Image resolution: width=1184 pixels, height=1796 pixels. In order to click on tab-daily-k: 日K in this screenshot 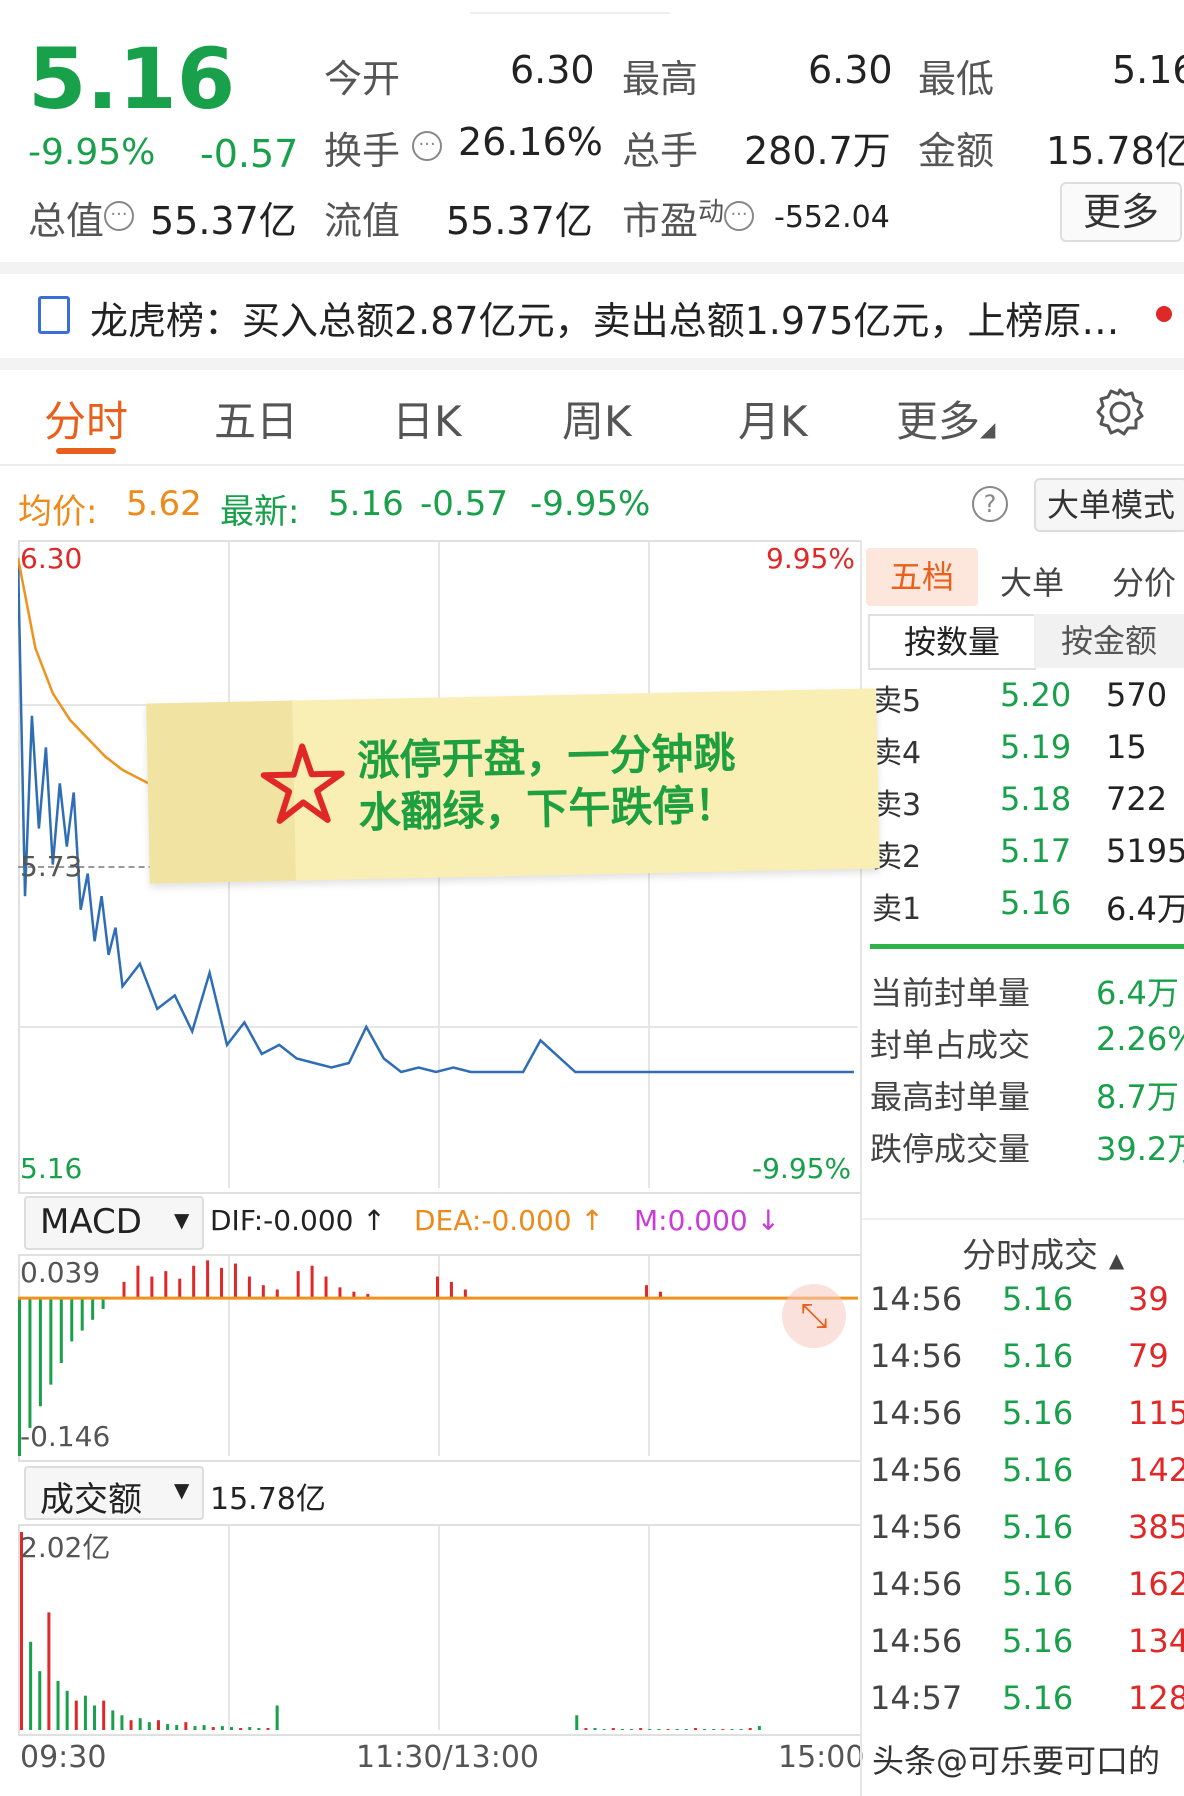, I will do `click(427, 418)`.